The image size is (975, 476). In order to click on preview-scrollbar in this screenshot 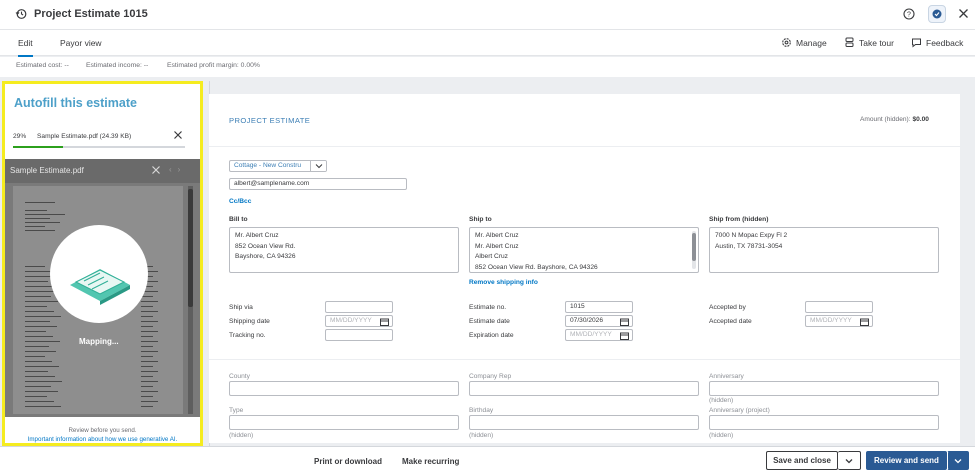, I will do `click(190, 248)`.